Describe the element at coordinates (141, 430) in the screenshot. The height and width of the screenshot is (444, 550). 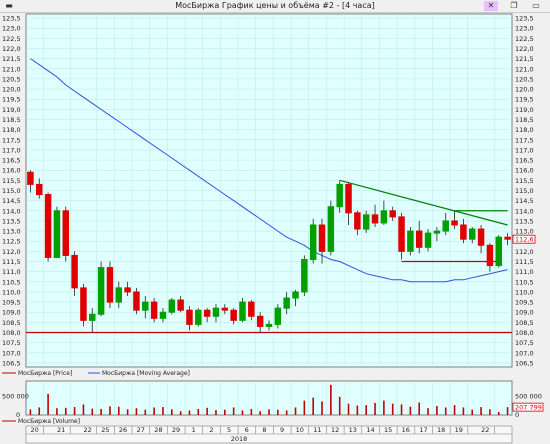
I see `x-tick-label: 27` at that location.